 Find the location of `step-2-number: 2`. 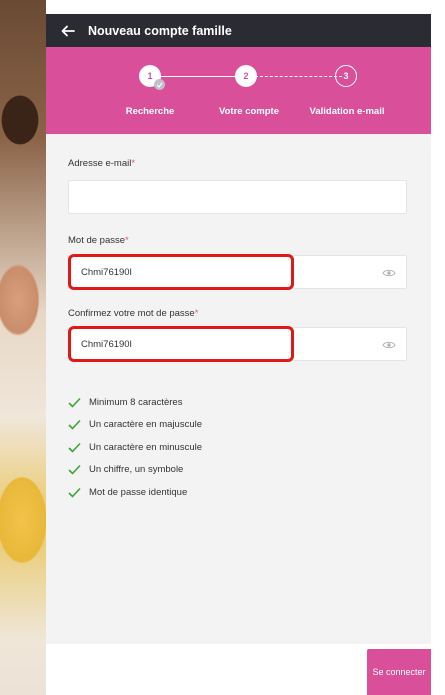

step-2-number: 2 is located at coordinates (246, 76).